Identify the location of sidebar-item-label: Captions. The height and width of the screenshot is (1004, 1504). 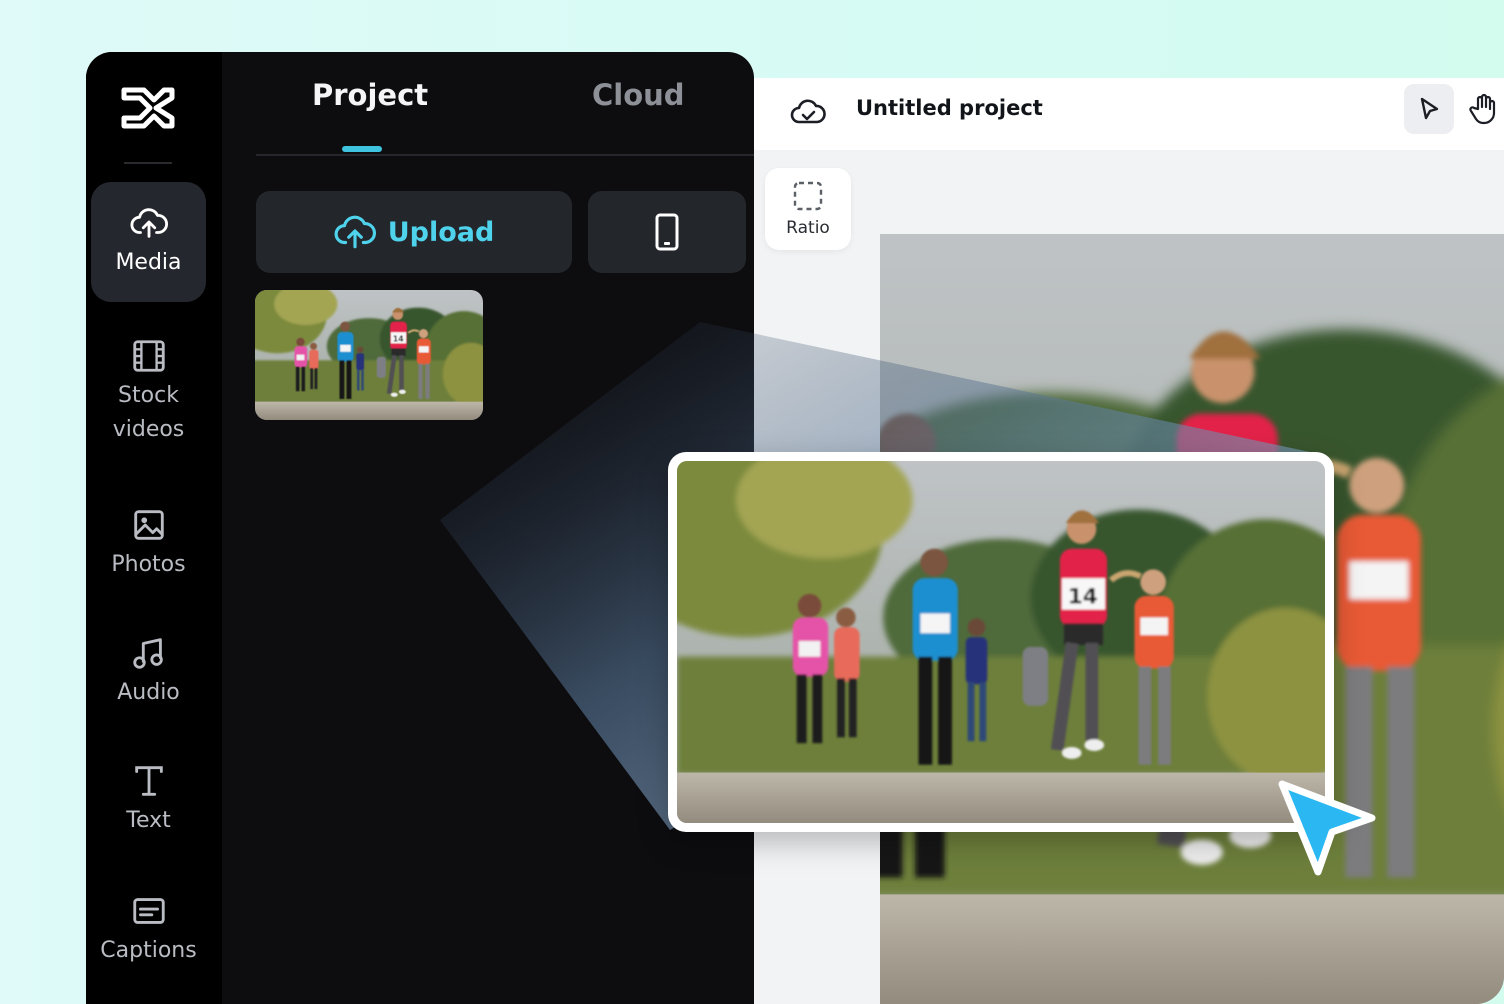
(148, 950).